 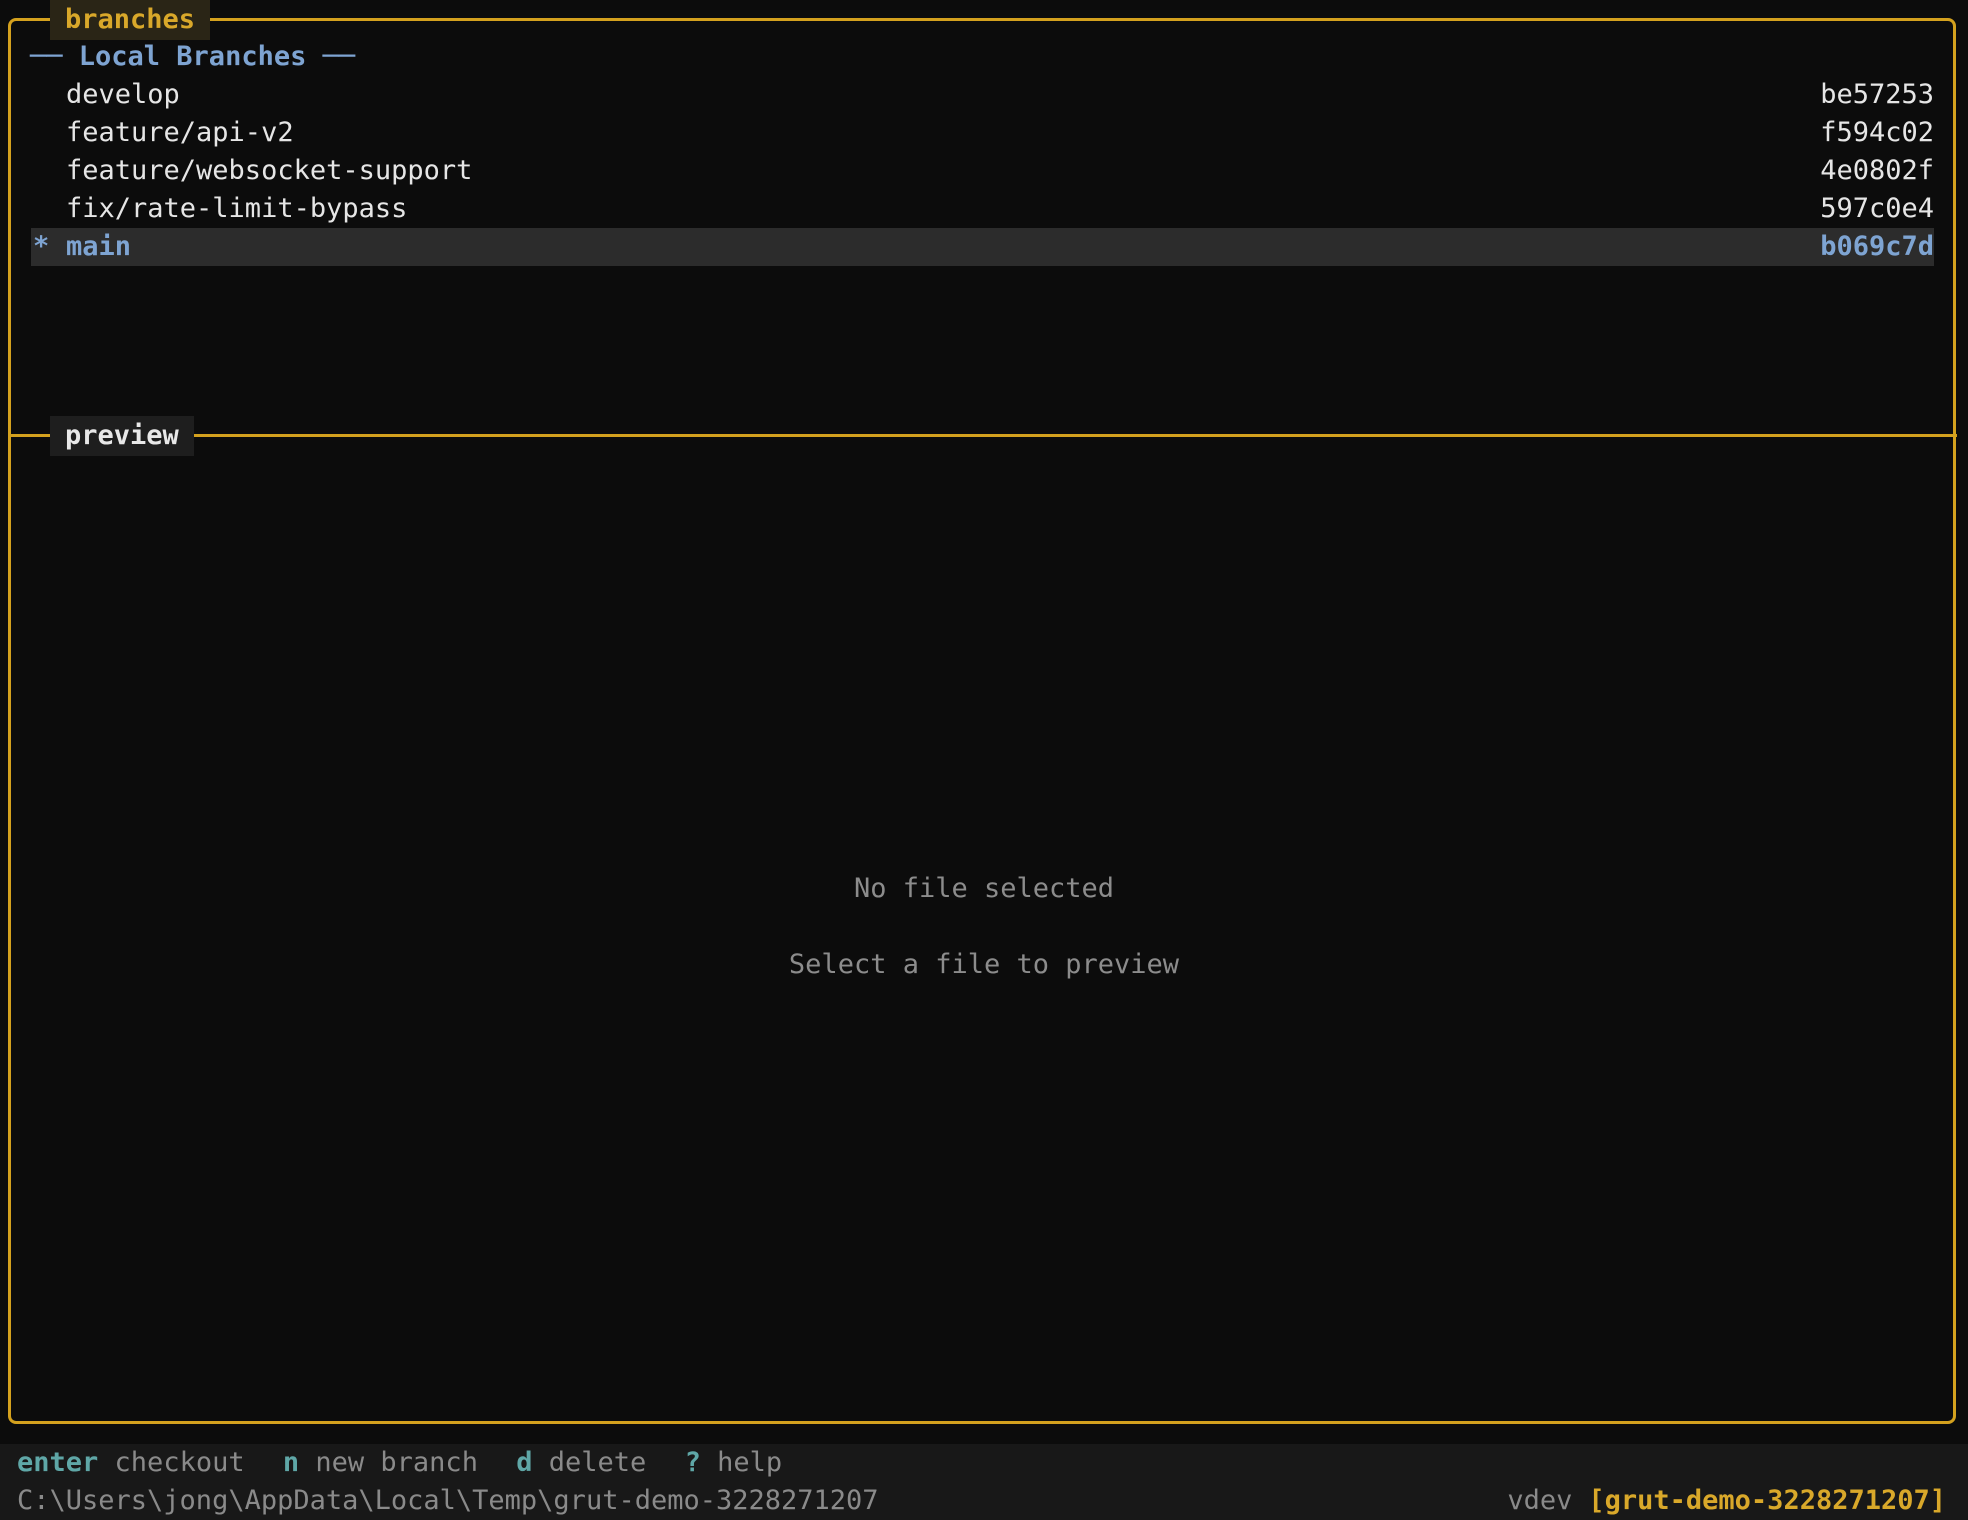 I want to click on key-action: delete, so click(x=597, y=1462).